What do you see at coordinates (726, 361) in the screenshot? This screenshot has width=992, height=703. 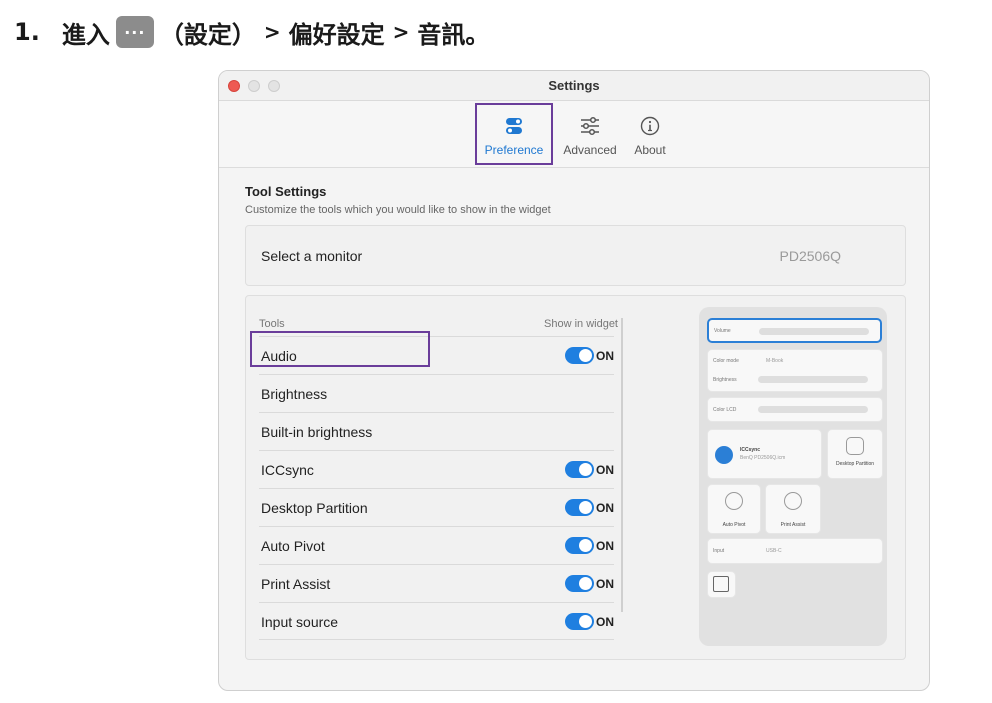 I see `preview-label: Color mode` at bounding box center [726, 361].